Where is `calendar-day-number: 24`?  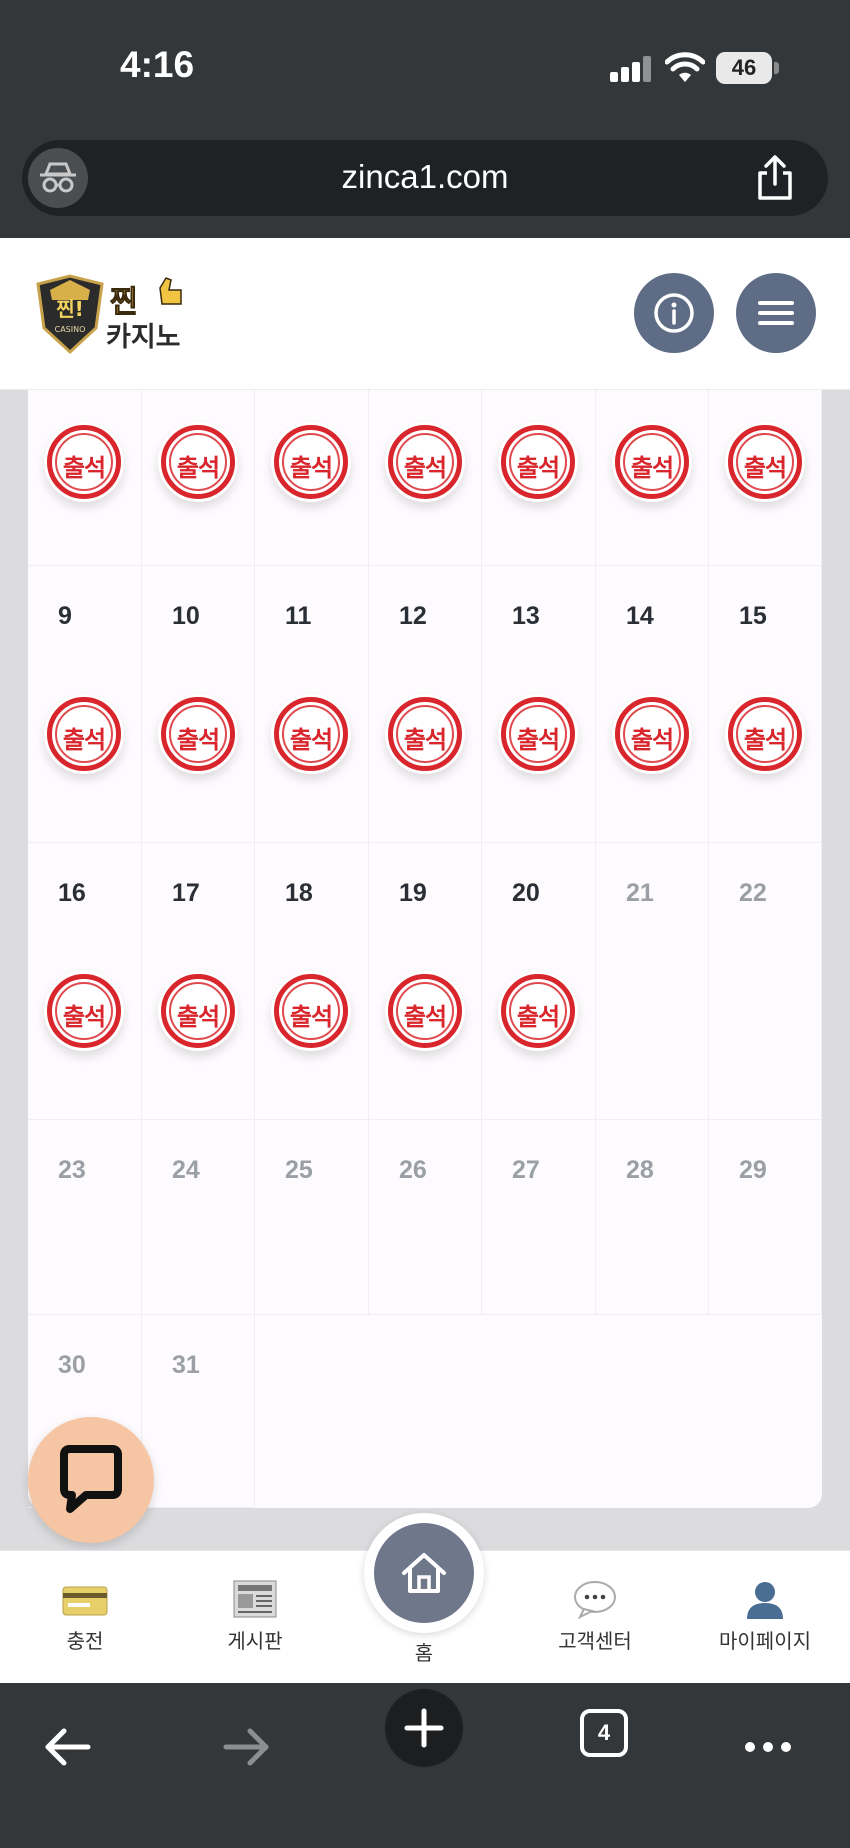 calendar-day-number: 24 is located at coordinates (186, 1170).